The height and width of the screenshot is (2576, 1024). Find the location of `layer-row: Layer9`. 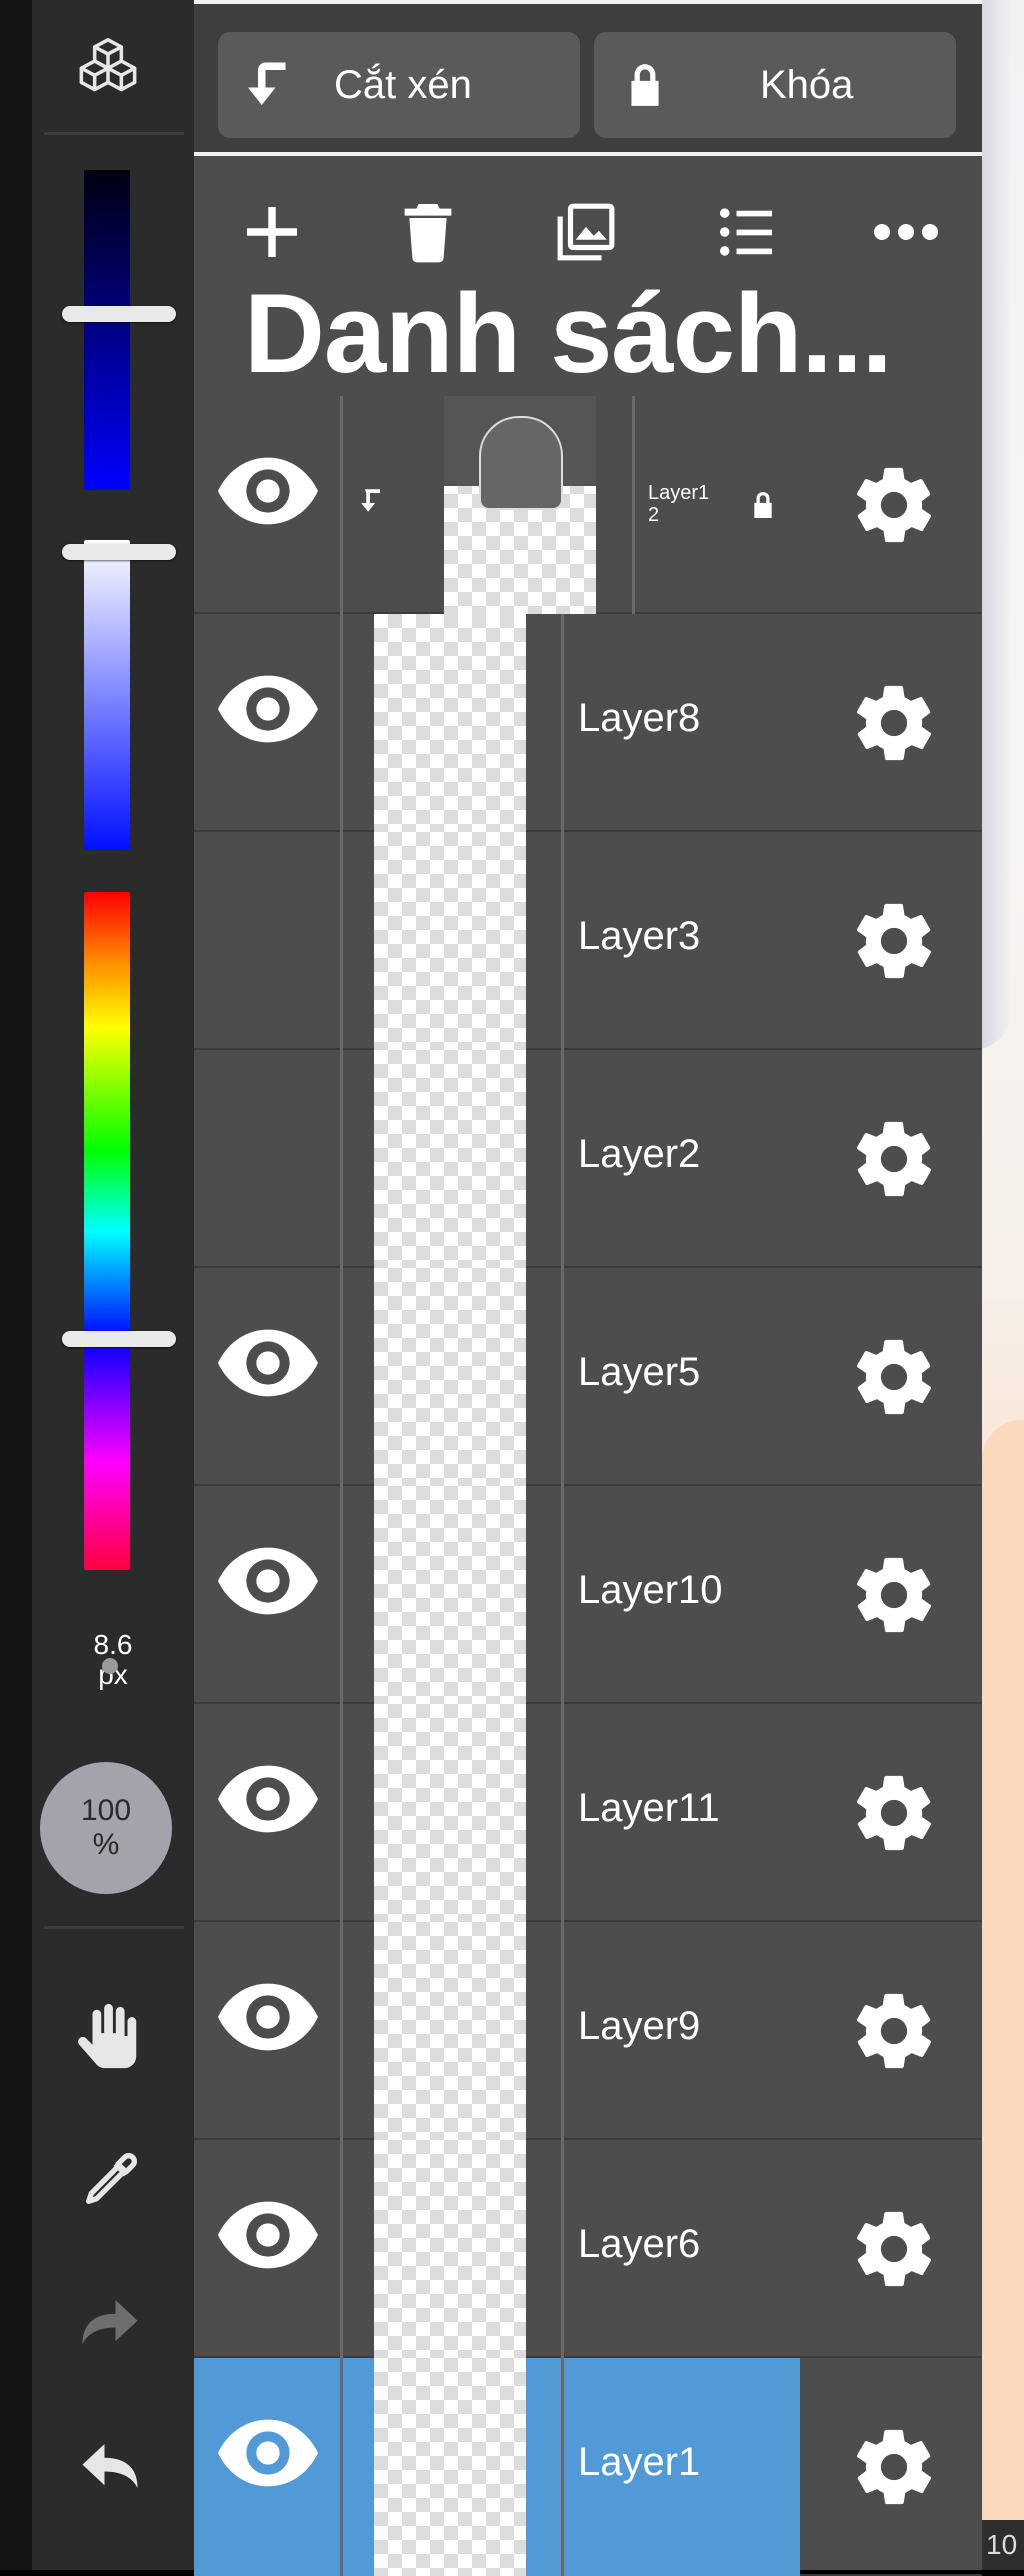

layer-row: Layer9 is located at coordinates (588, 2031).